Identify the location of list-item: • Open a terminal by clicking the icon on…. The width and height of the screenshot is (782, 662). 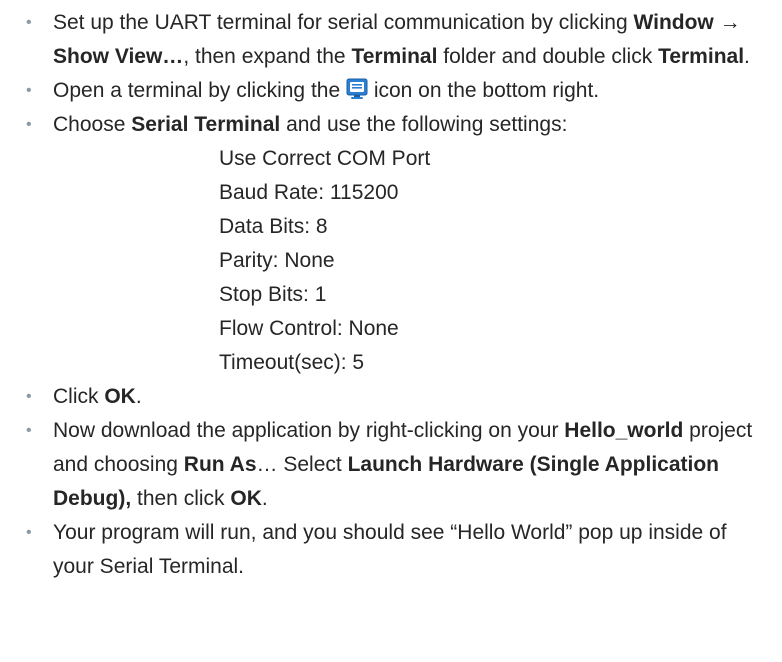
(397, 91).